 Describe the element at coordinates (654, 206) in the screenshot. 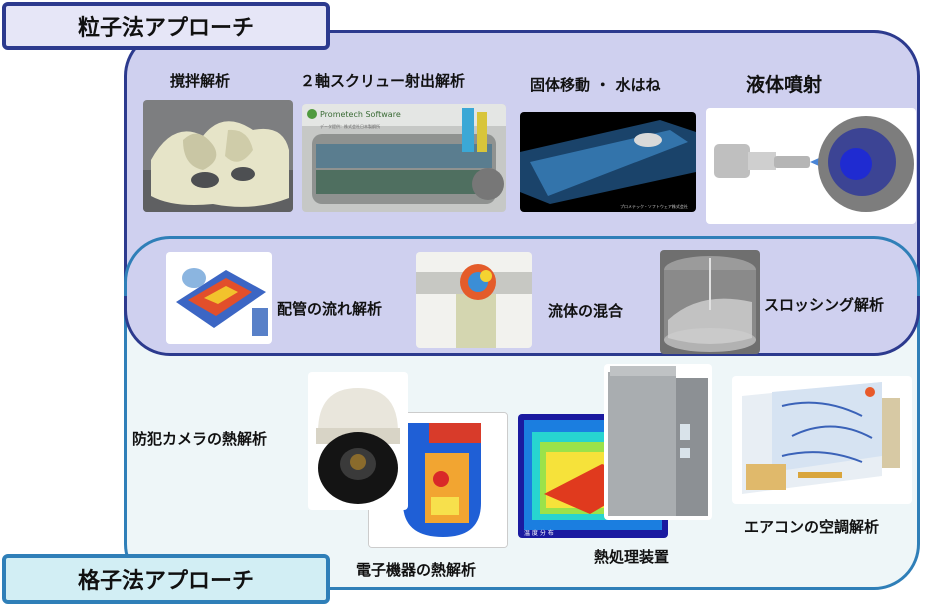

I see `prometech-credit-text: プロメテック・ソフトウェア株式会社` at that location.